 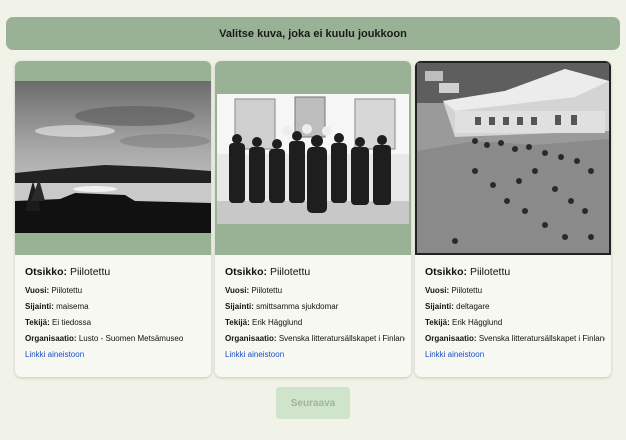 I want to click on next-button-label: Seuraava, so click(x=313, y=403).